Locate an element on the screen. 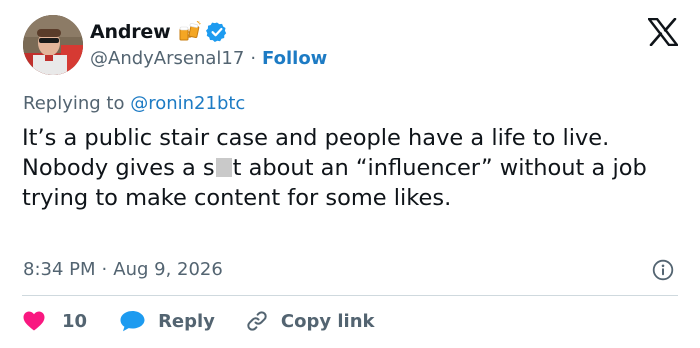 The width and height of the screenshot is (700, 348). x-logo-icon is located at coordinates (663, 32).